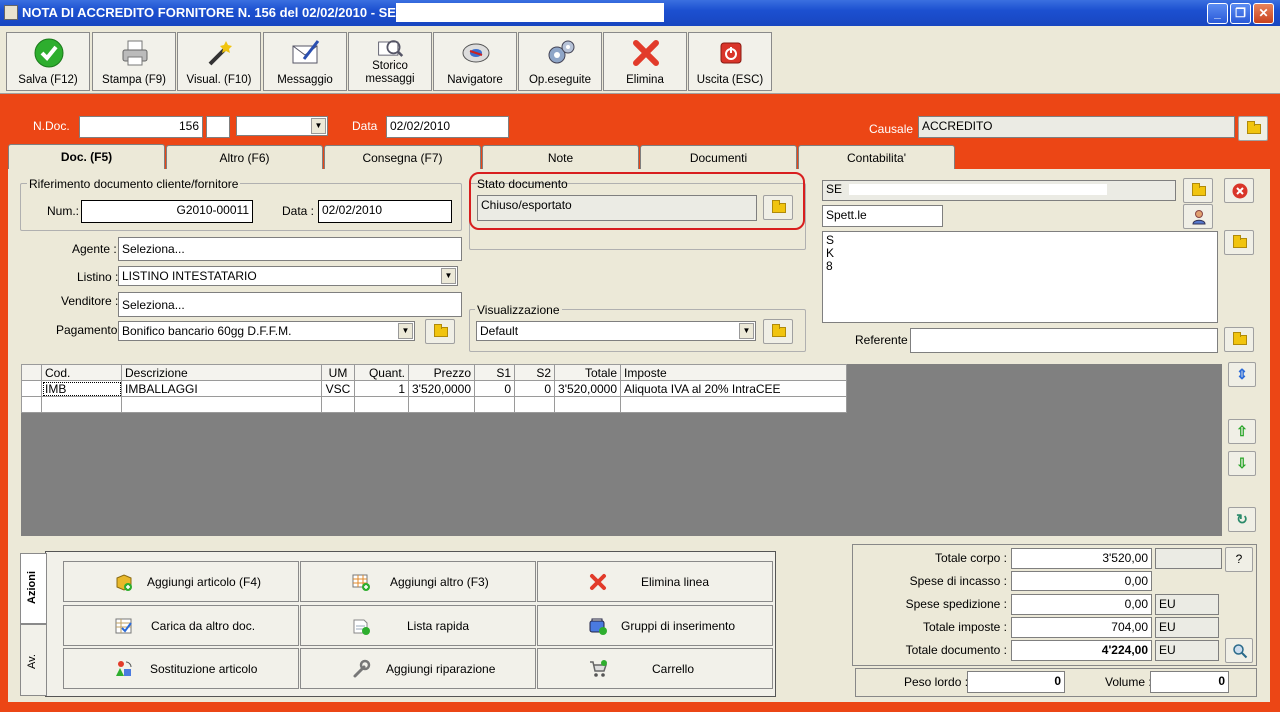  I want to click on cell-s1: 0, so click(495, 388).